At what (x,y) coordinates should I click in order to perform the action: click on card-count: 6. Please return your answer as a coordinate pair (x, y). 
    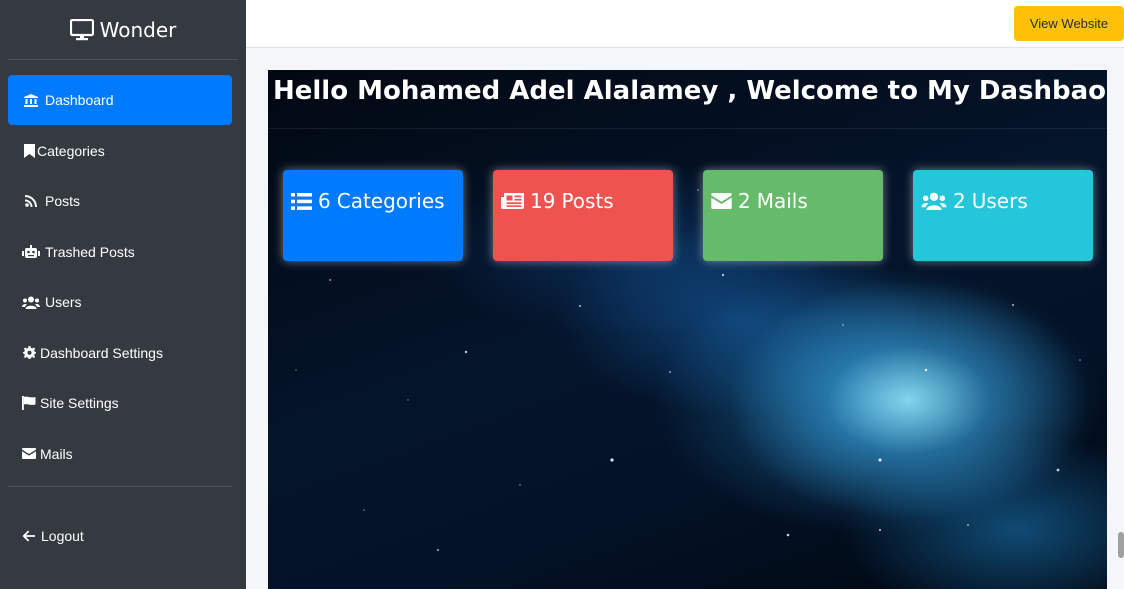
    Looking at the image, I should click on (324, 201).